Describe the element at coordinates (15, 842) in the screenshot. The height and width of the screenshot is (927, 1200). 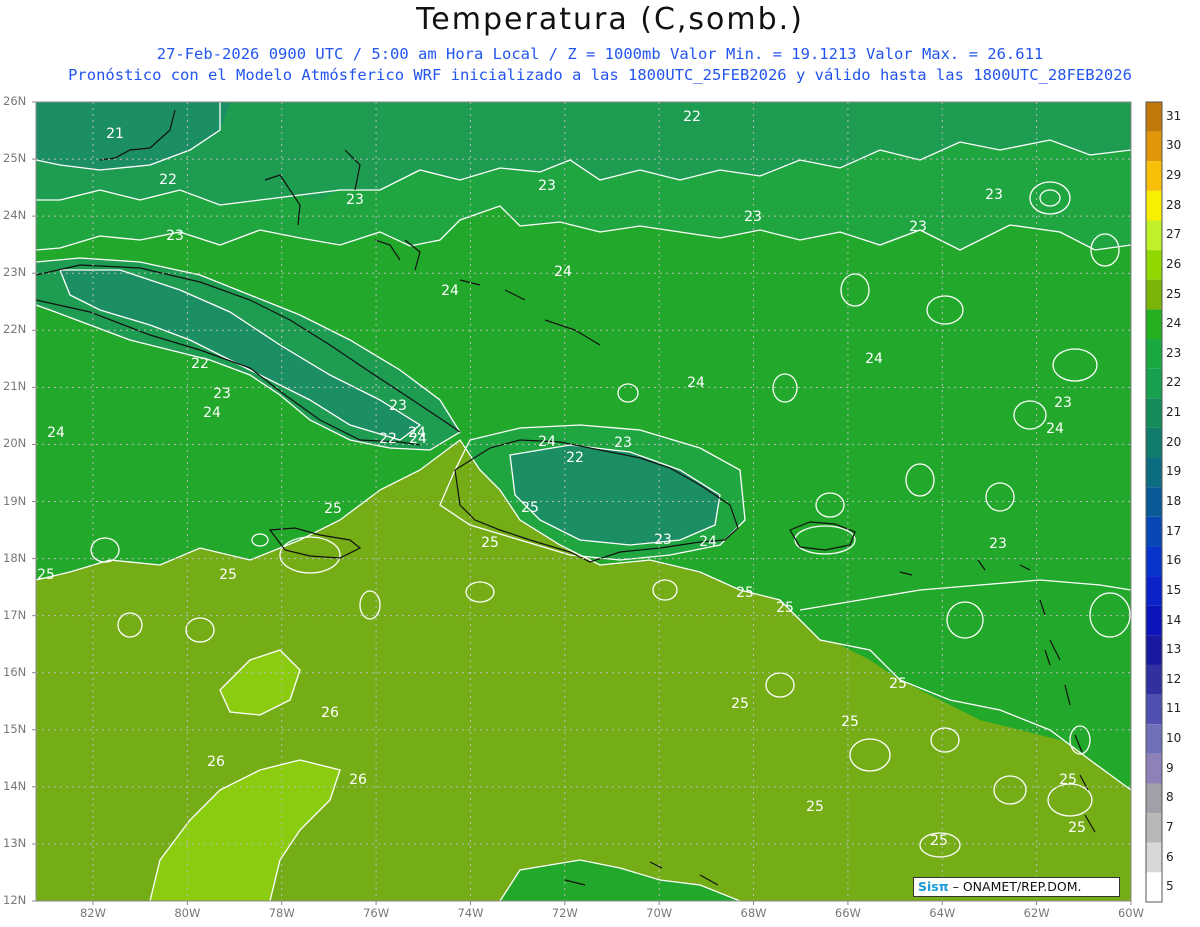
I see `lat-label: 13N` at that location.